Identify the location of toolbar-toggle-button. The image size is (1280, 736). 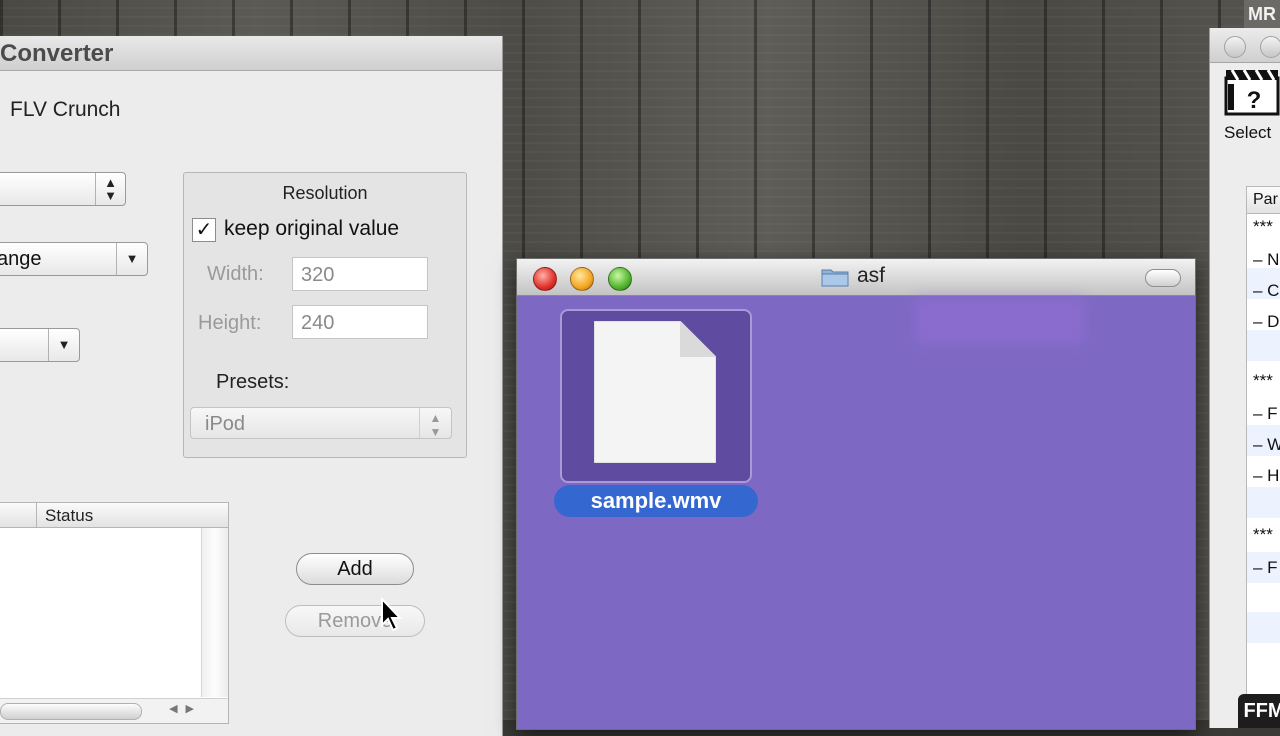
(1163, 278).